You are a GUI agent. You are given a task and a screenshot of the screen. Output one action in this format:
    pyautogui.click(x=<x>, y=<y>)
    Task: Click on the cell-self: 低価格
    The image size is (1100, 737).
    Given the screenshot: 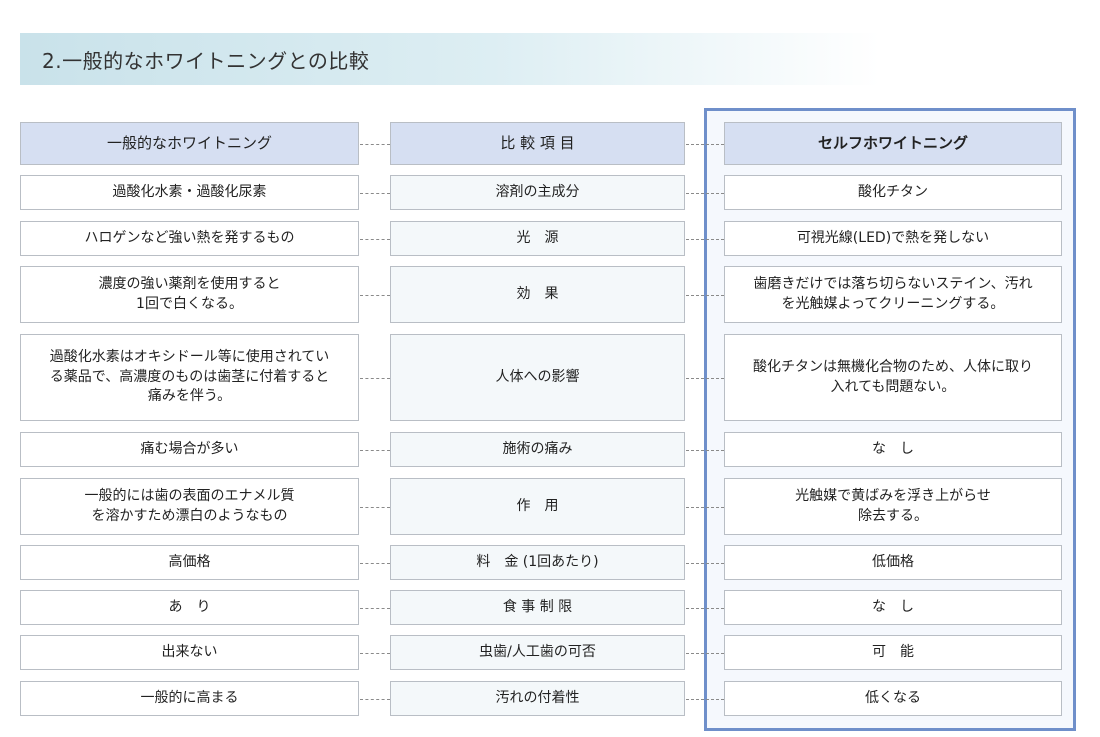 What is the action you would take?
    pyautogui.click(x=893, y=562)
    